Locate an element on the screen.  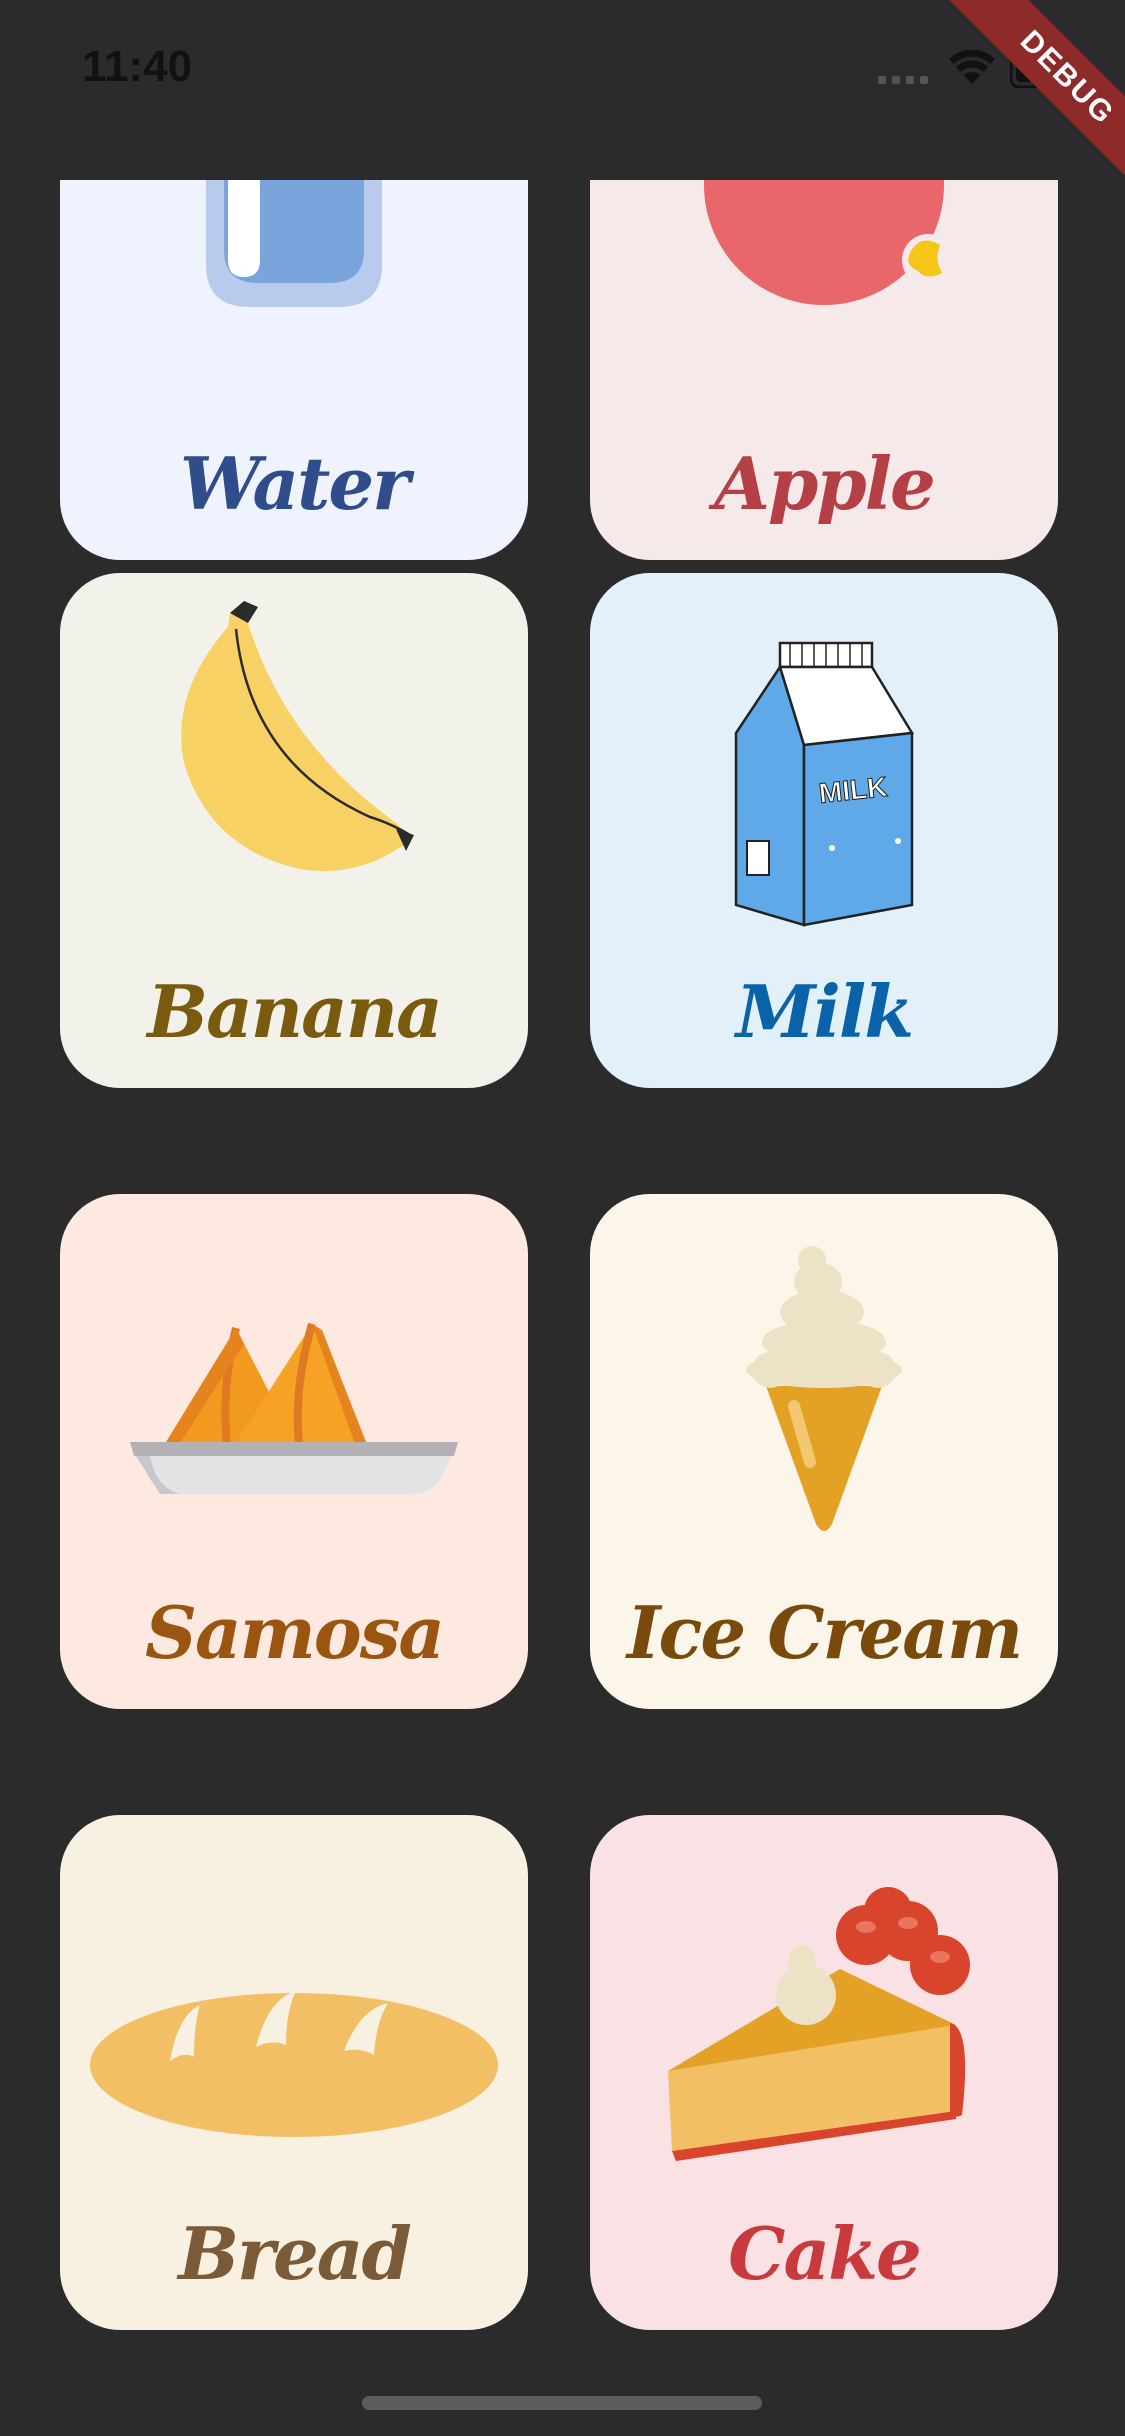
apple-icon is located at coordinates (824, 312).